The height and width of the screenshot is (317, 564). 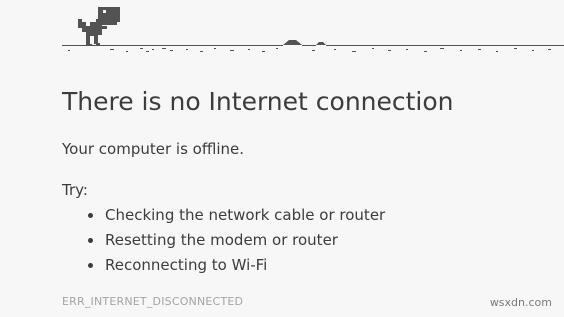 What do you see at coordinates (236, 215) in the screenshot?
I see `suggestion-check-cable: Checking the network cable or router` at bounding box center [236, 215].